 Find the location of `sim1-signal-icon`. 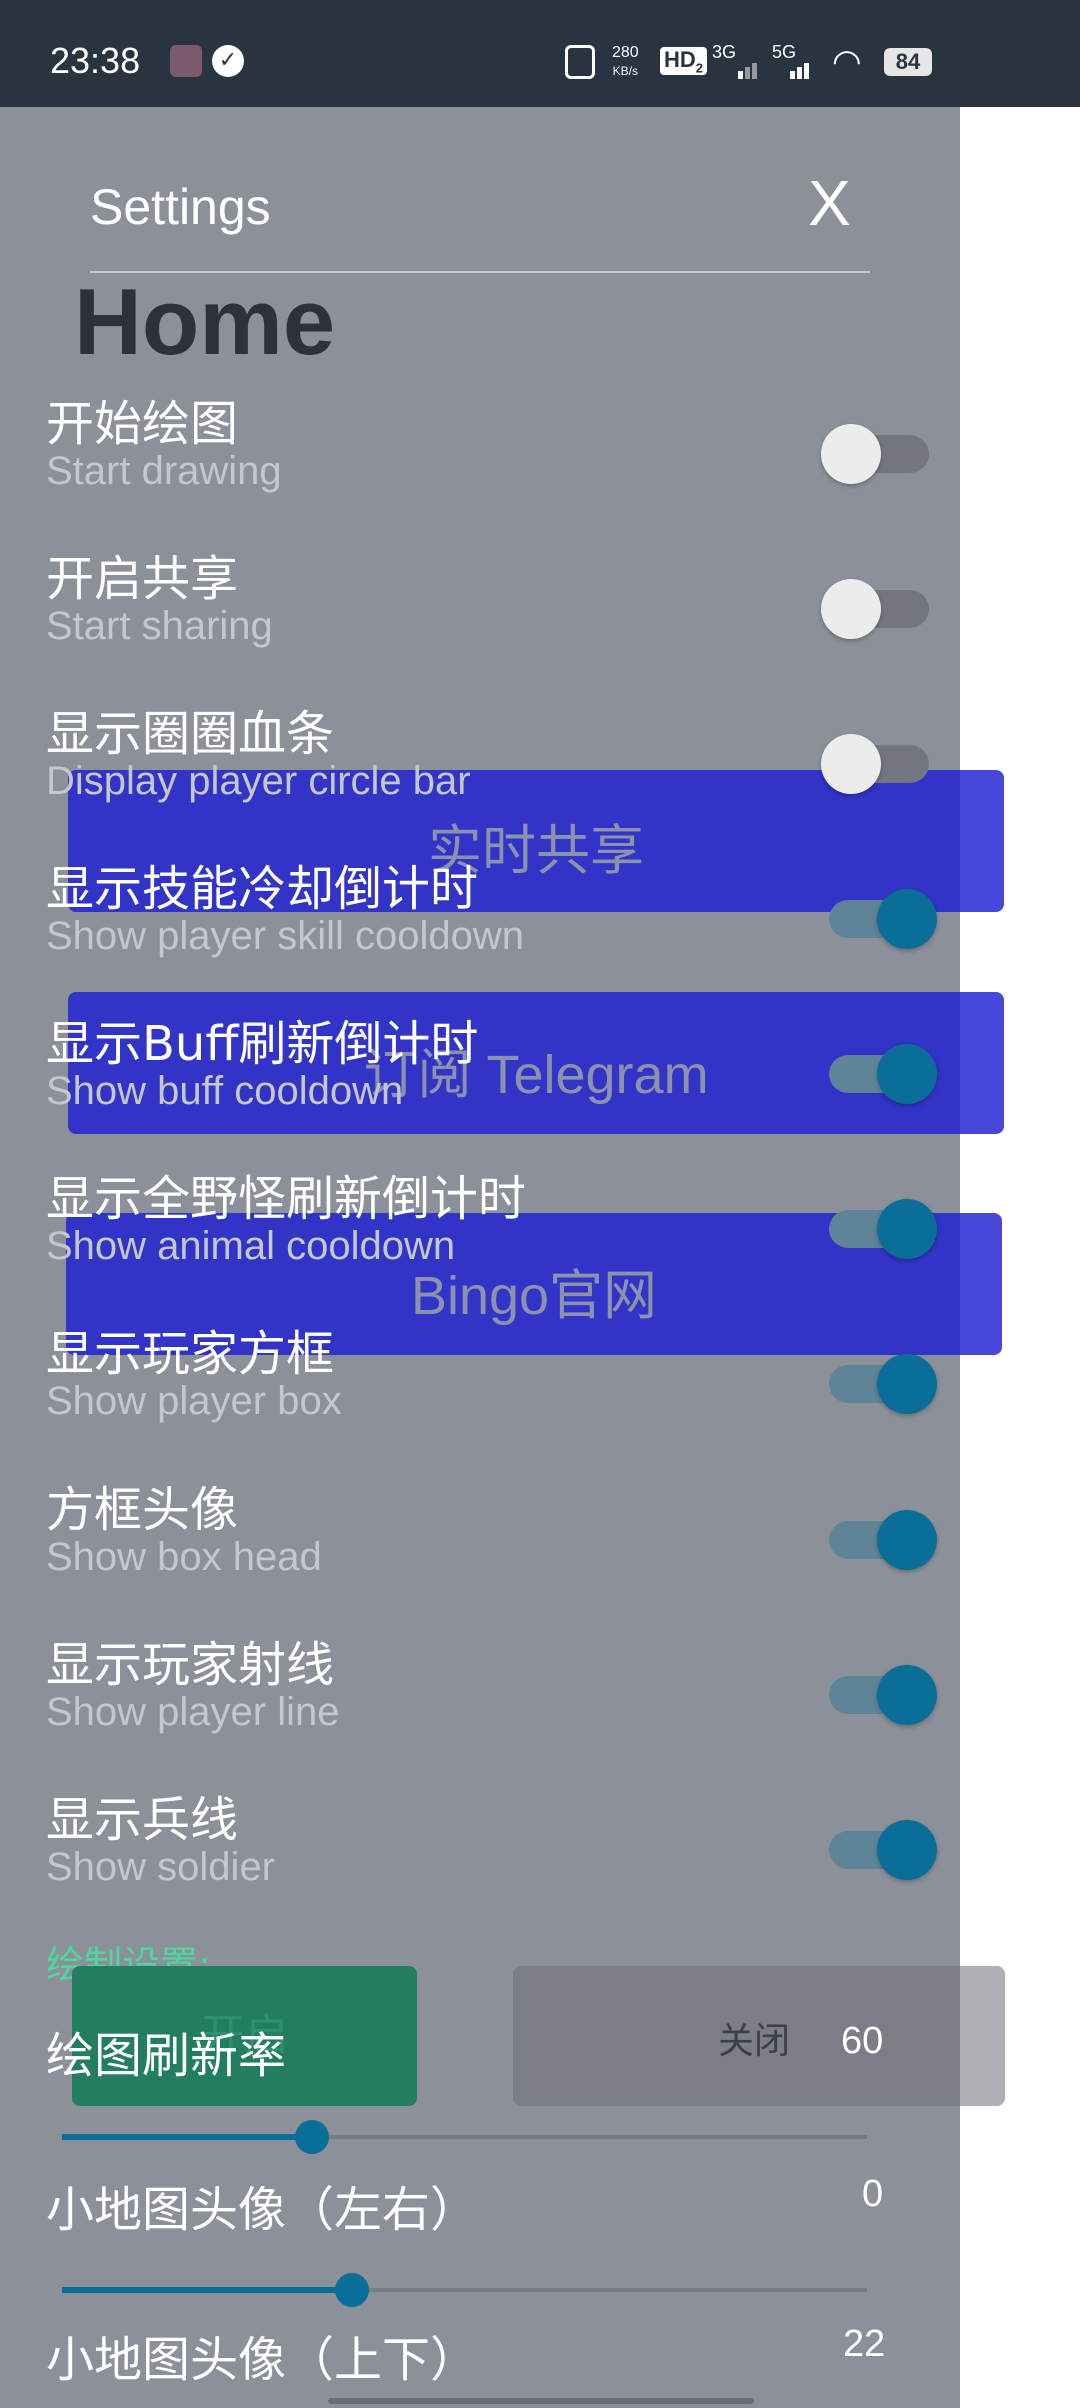

sim1-signal-icon is located at coordinates (748, 69).